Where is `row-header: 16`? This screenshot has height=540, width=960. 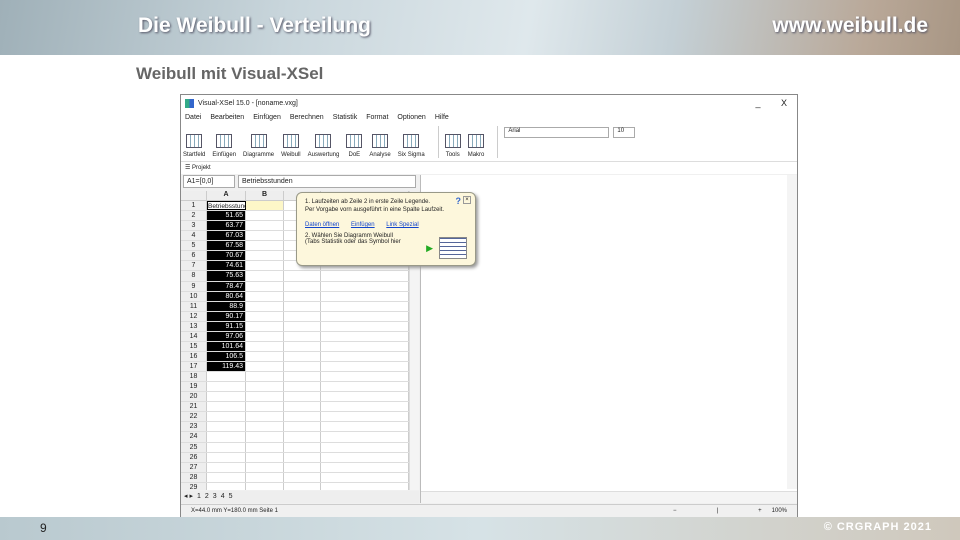 row-header: 16 is located at coordinates (194, 356).